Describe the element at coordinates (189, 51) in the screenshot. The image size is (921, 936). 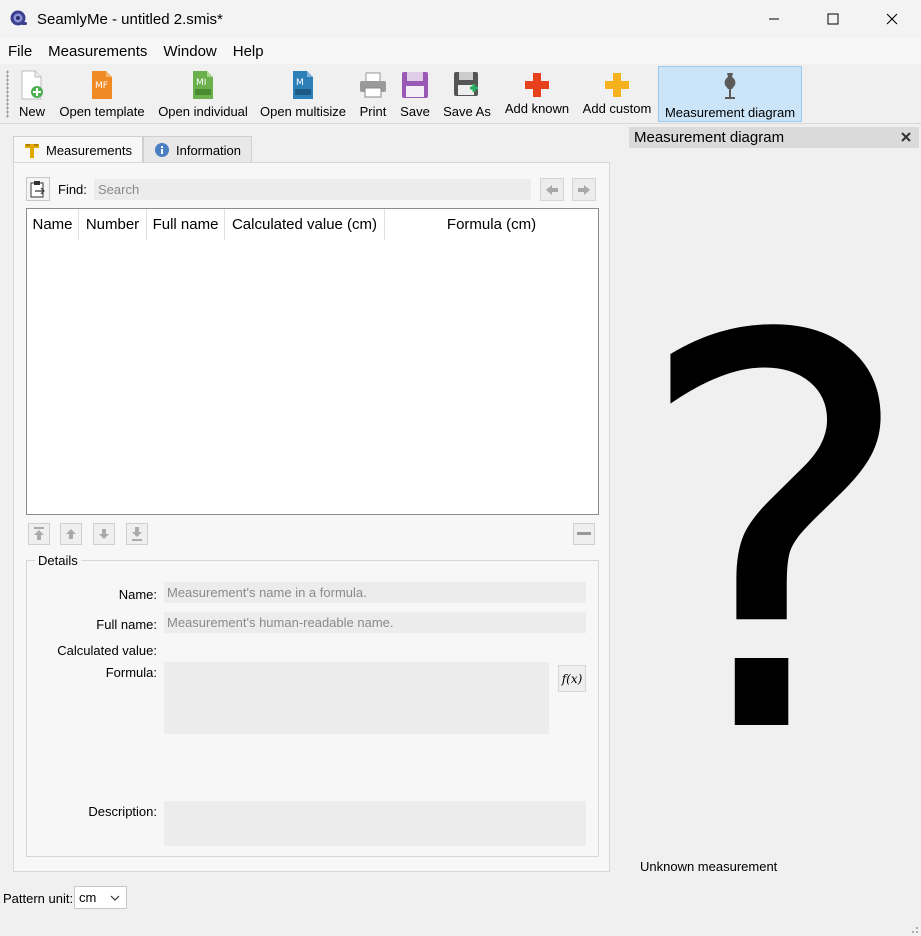
I see `menu-window: Window` at that location.